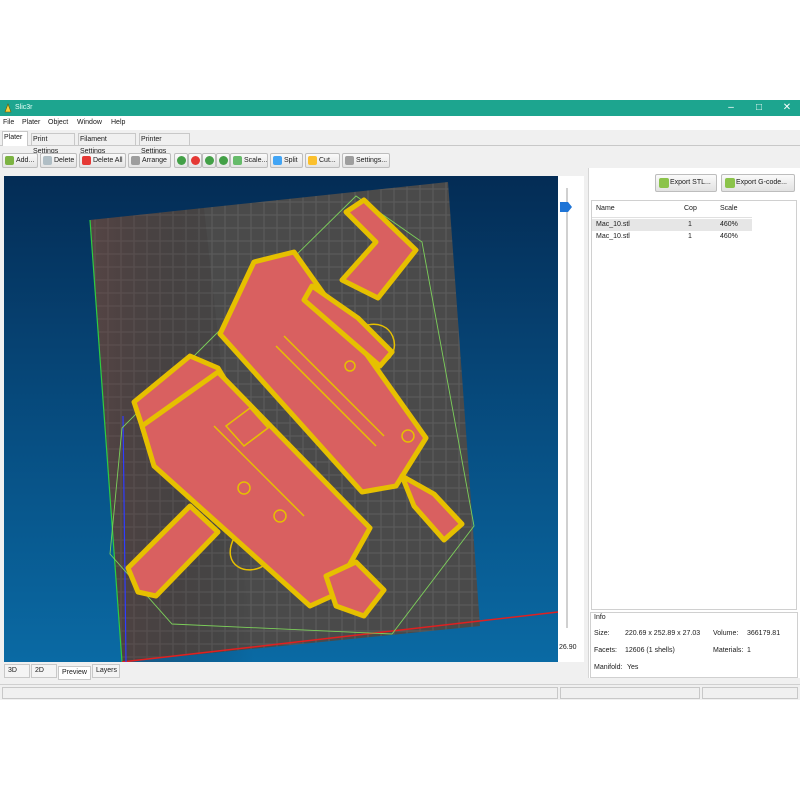 The image size is (800, 800). Describe the element at coordinates (726, 633) in the screenshot. I see `volume-label: Volume:` at that location.